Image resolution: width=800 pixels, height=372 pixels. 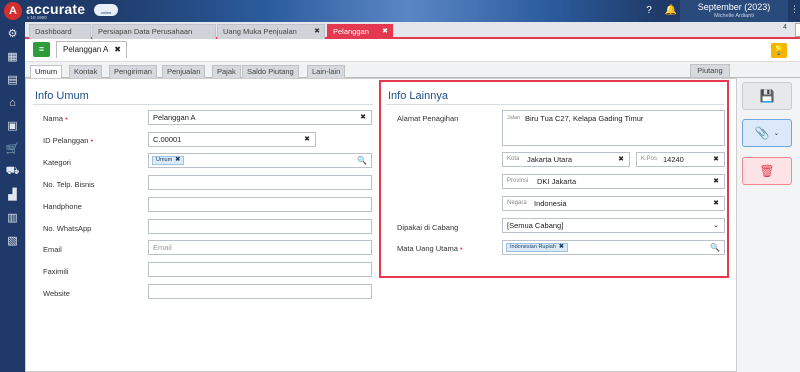 What do you see at coordinates (12, 33) in the screenshot?
I see `sidebar-gear-icon: ⚙` at bounding box center [12, 33].